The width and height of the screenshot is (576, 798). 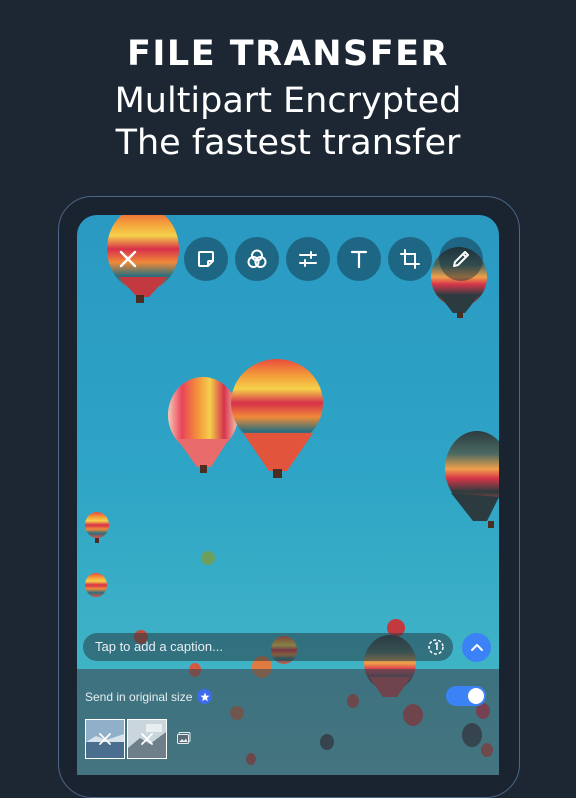 I want to click on send-original-size-toggle, so click(x=466, y=696).